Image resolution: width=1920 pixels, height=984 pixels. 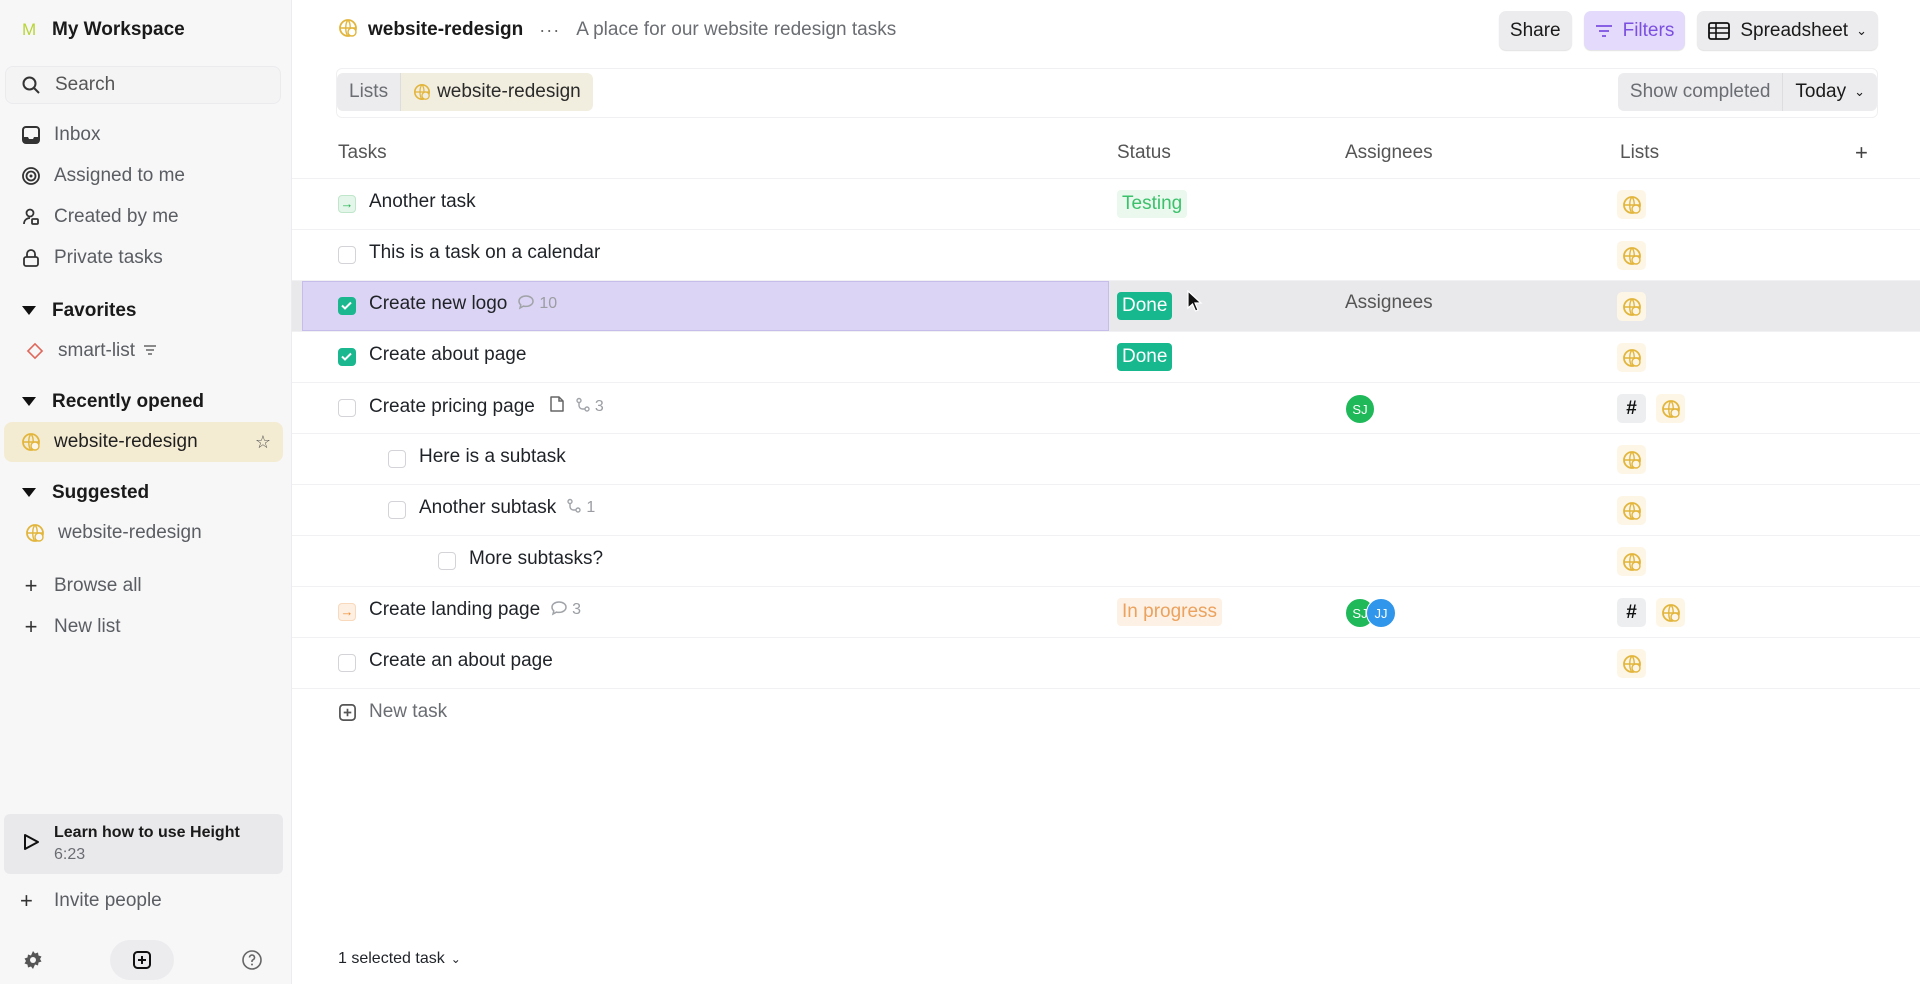 I want to click on search-placeholder: Search, so click(x=85, y=84).